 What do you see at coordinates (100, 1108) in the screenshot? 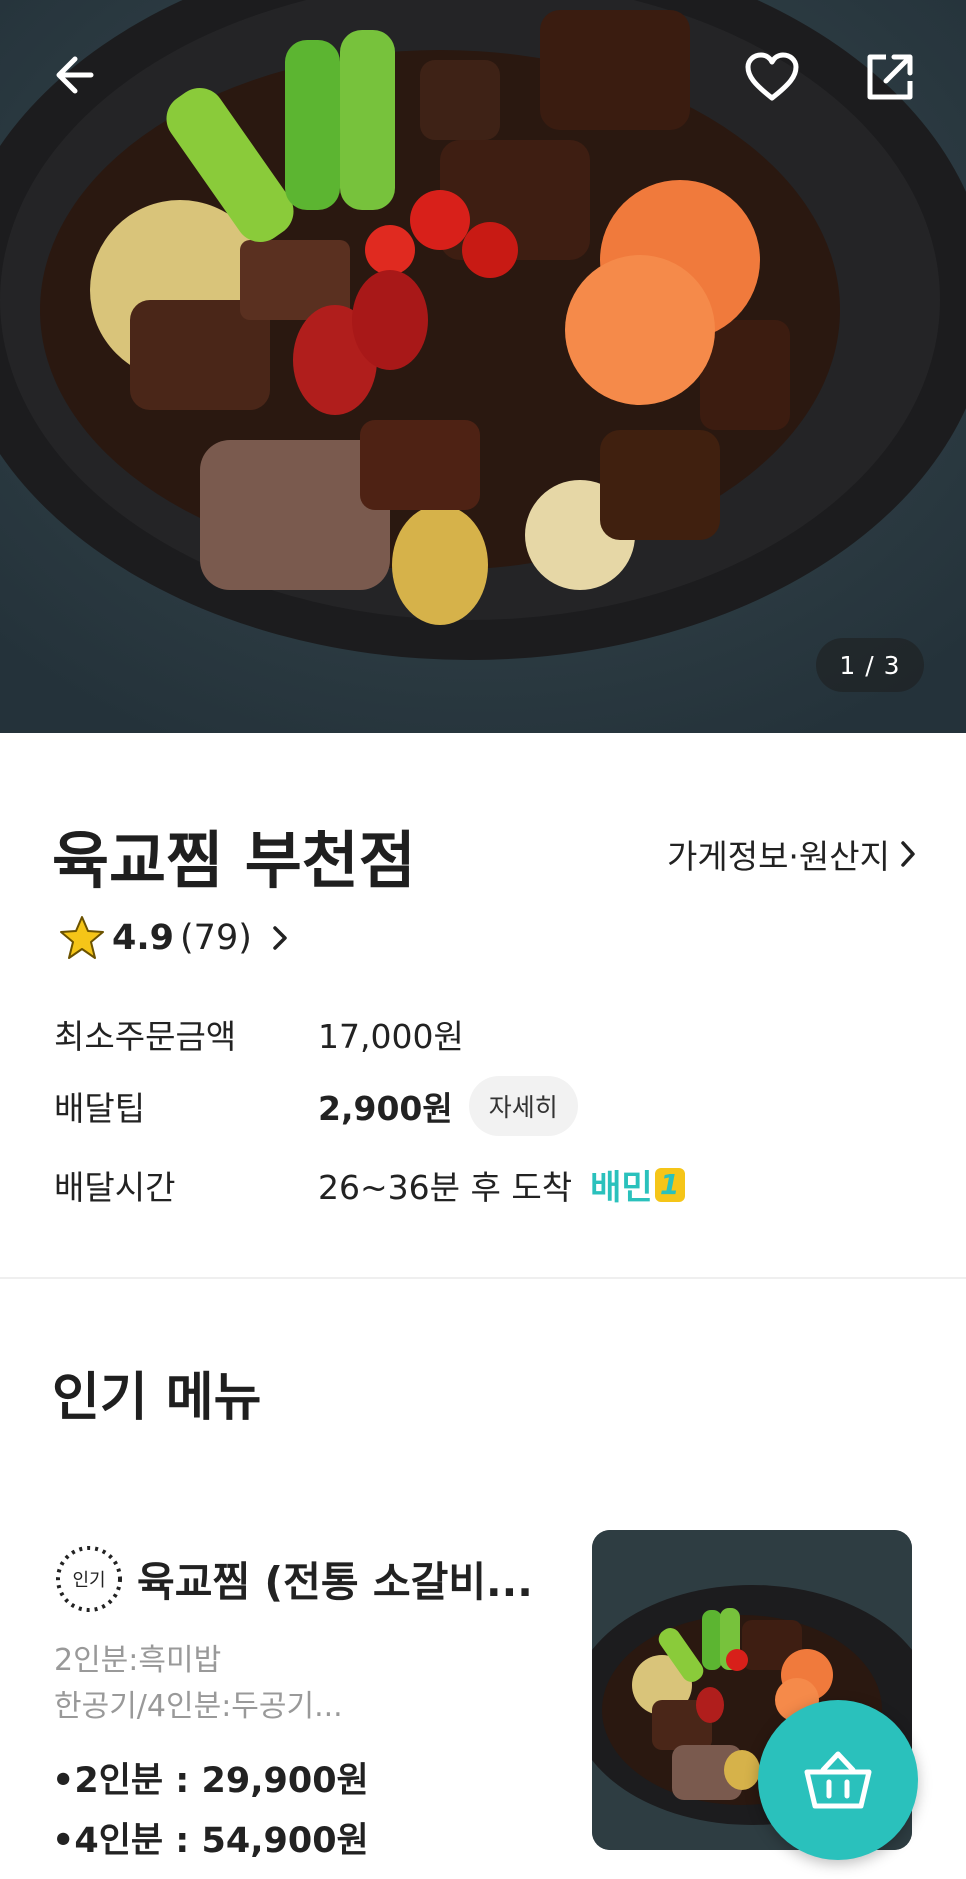
I see `delivery-tip-label: 배달팁` at bounding box center [100, 1108].